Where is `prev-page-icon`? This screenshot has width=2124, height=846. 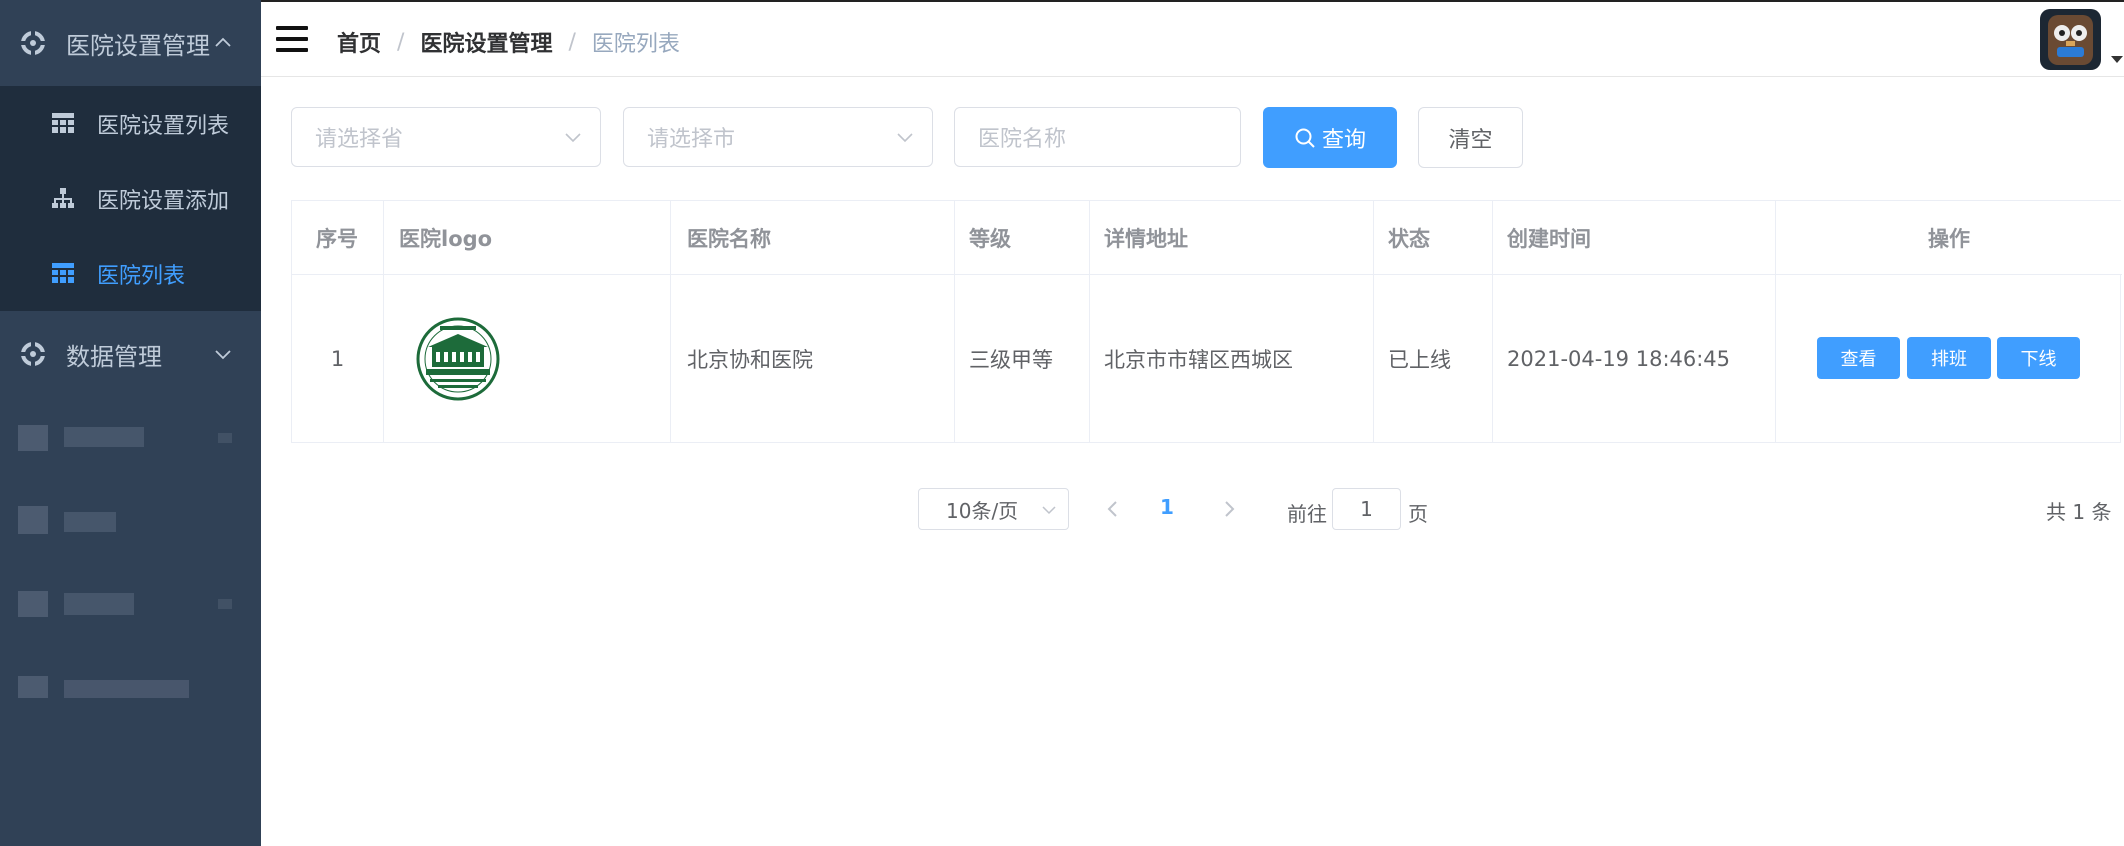 prev-page-icon is located at coordinates (1113, 509).